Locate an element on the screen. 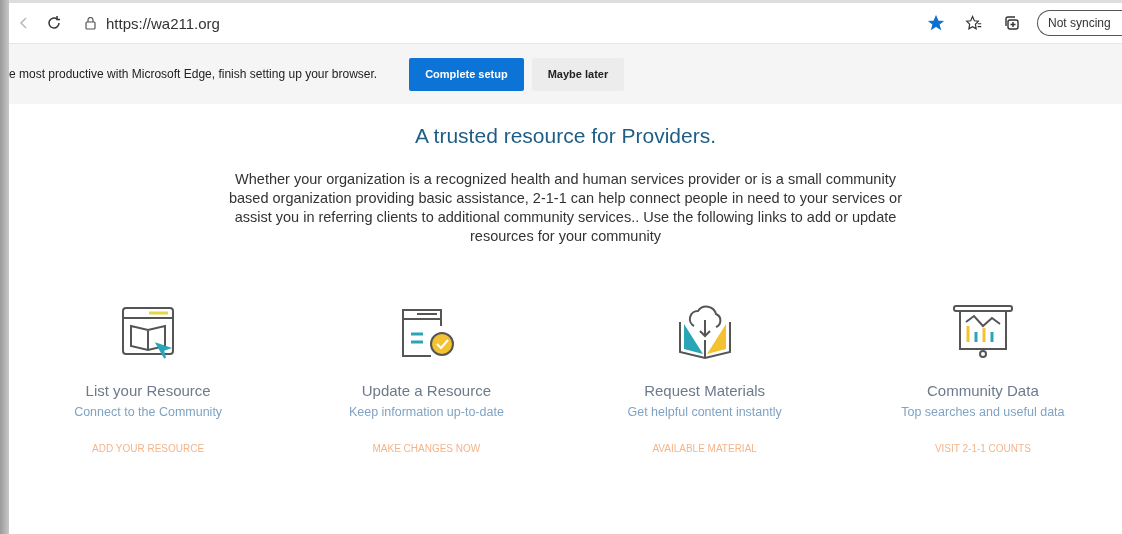 This screenshot has width=1122, height=534. card-title: Community Data is located at coordinates (983, 390).